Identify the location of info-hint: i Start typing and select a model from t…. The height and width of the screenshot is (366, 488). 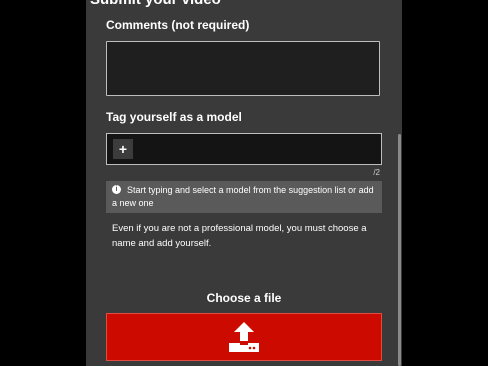
(244, 197).